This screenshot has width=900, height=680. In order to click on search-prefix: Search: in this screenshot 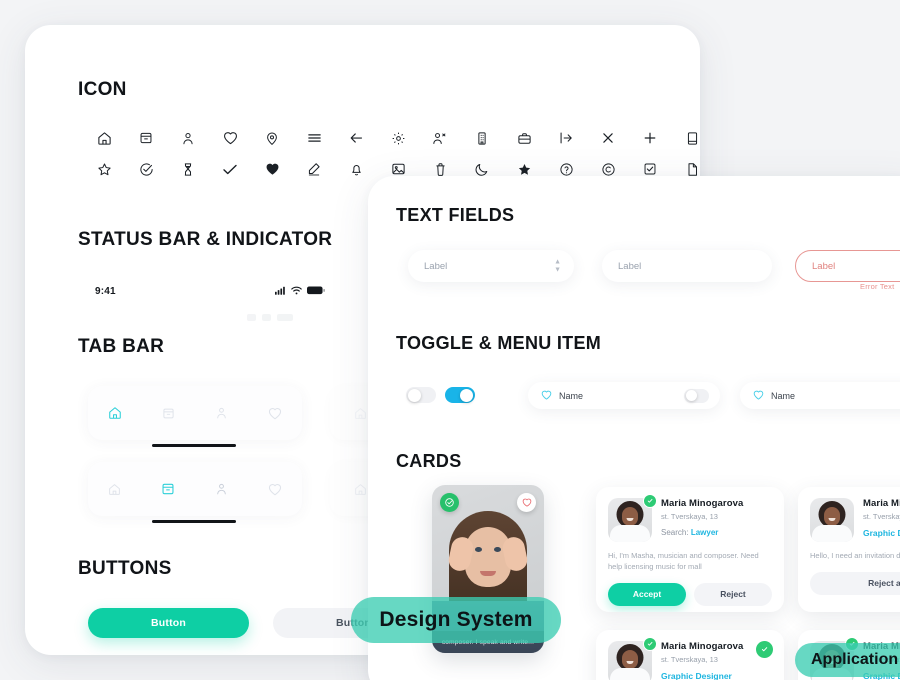, I will do `click(675, 532)`.